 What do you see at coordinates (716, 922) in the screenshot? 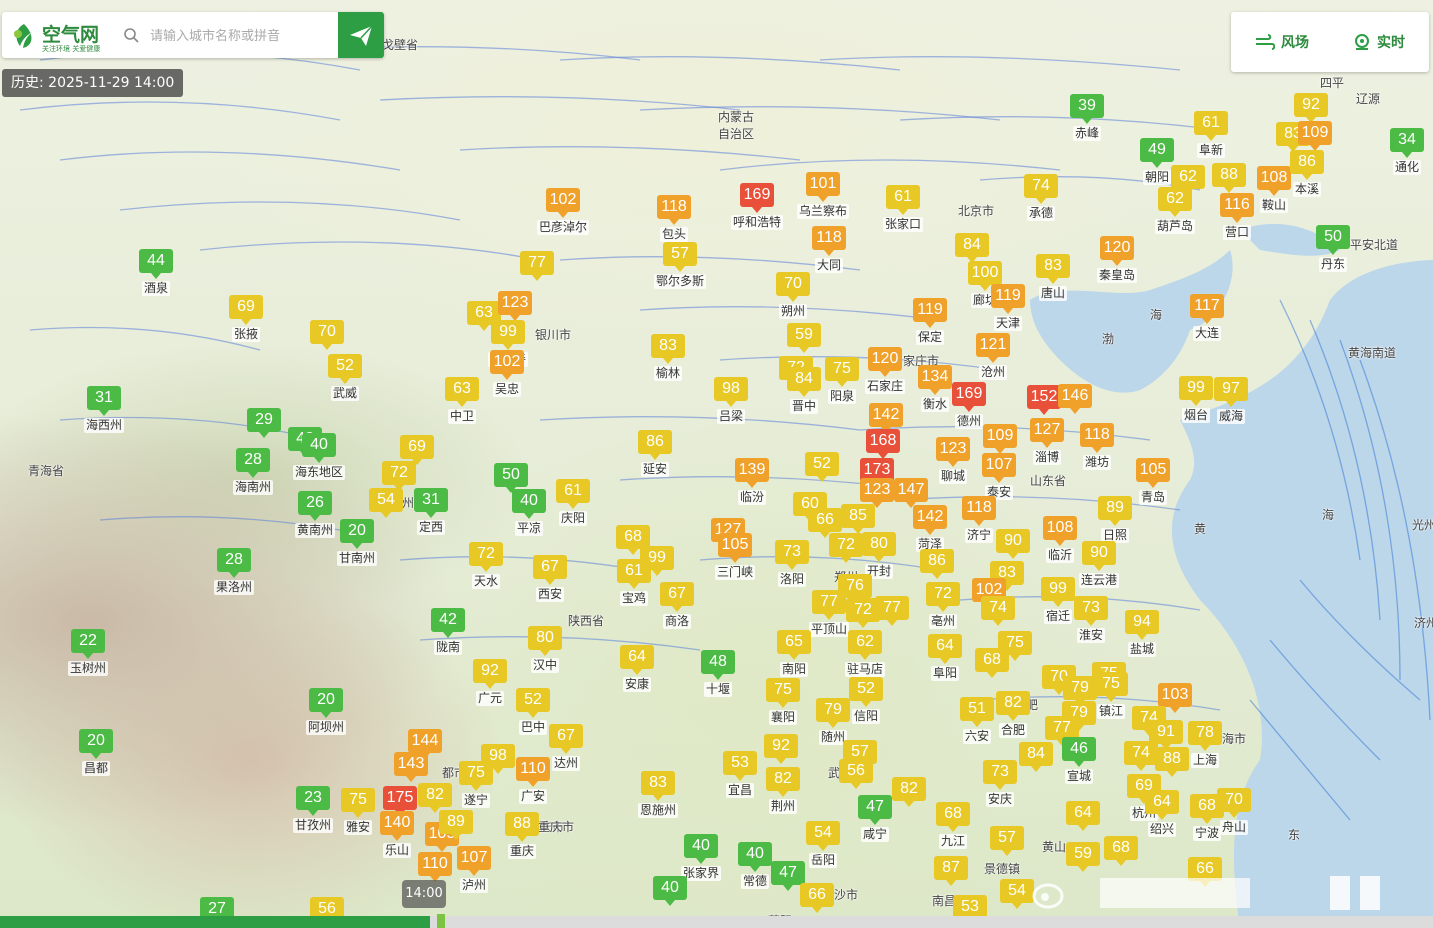
I see `timeline-bar` at bounding box center [716, 922].